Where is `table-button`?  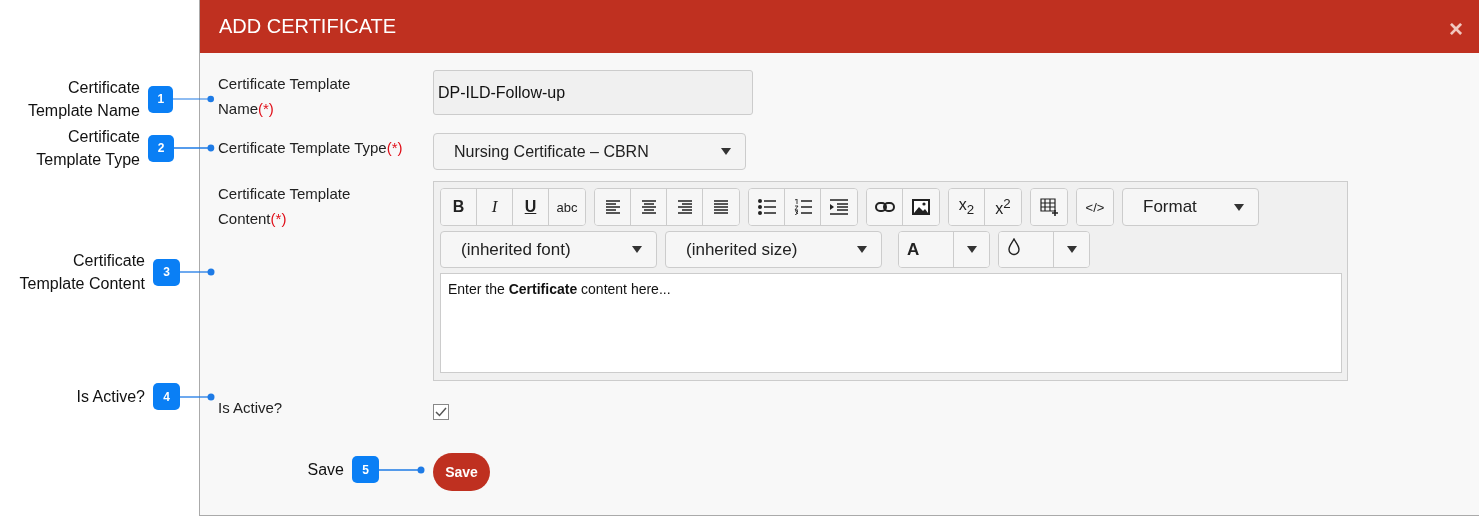
table-button is located at coordinates (1049, 207).